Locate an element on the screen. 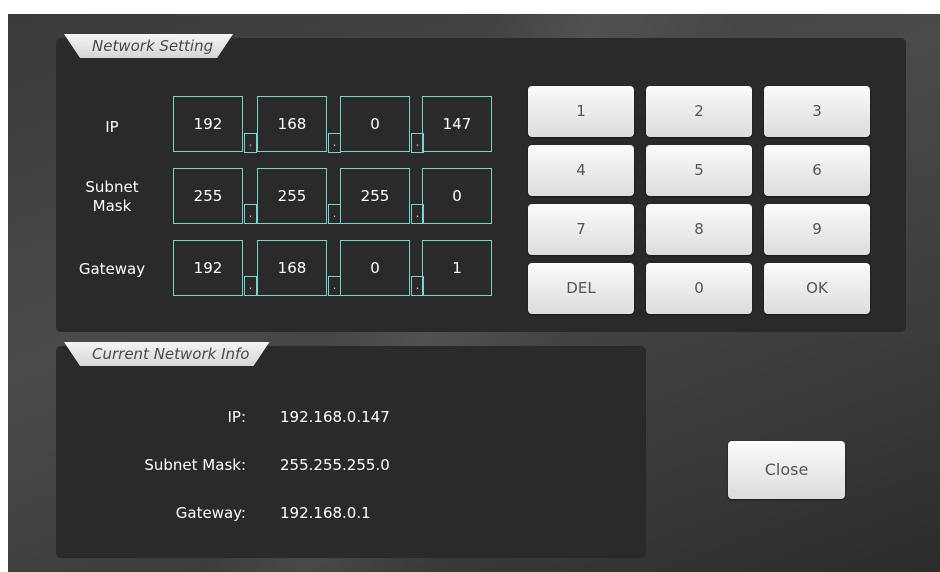  key-8: 8 is located at coordinates (699, 229).